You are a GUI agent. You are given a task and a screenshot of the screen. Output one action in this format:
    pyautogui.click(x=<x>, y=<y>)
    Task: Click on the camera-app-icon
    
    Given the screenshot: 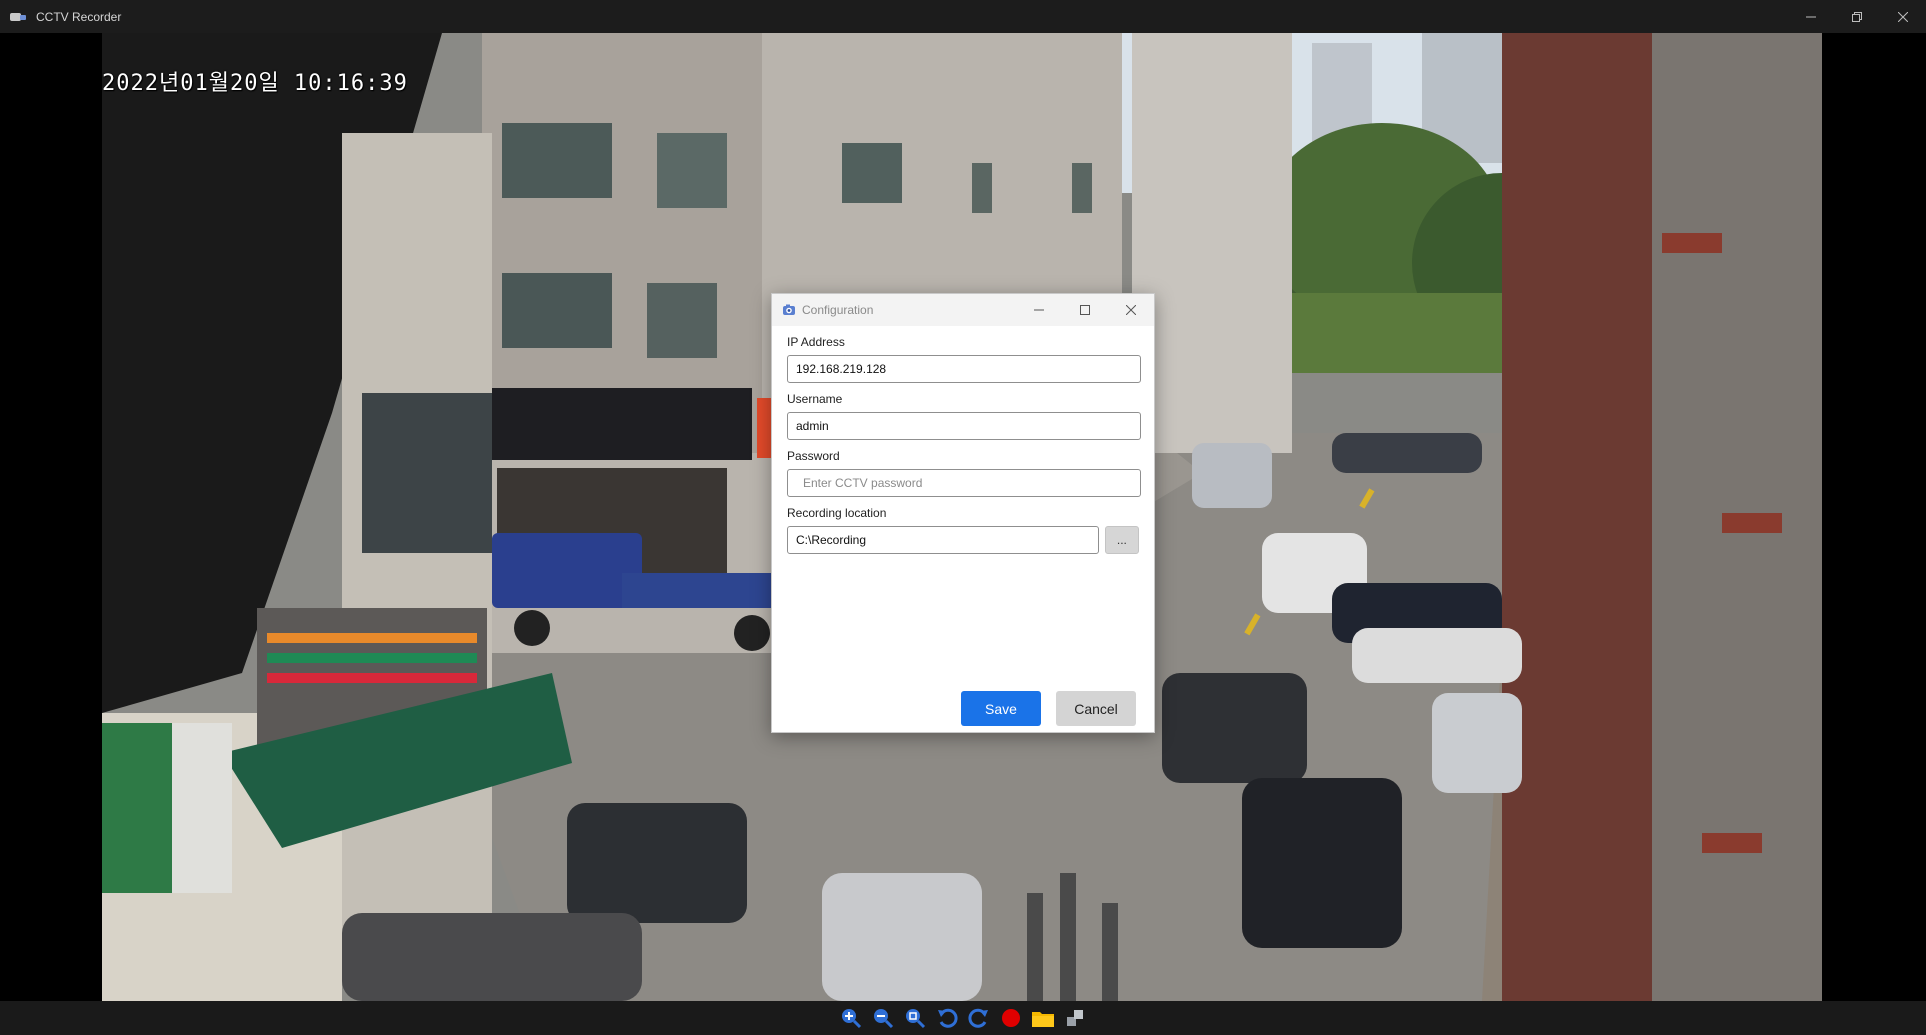 What is the action you would take?
    pyautogui.click(x=18, y=17)
    